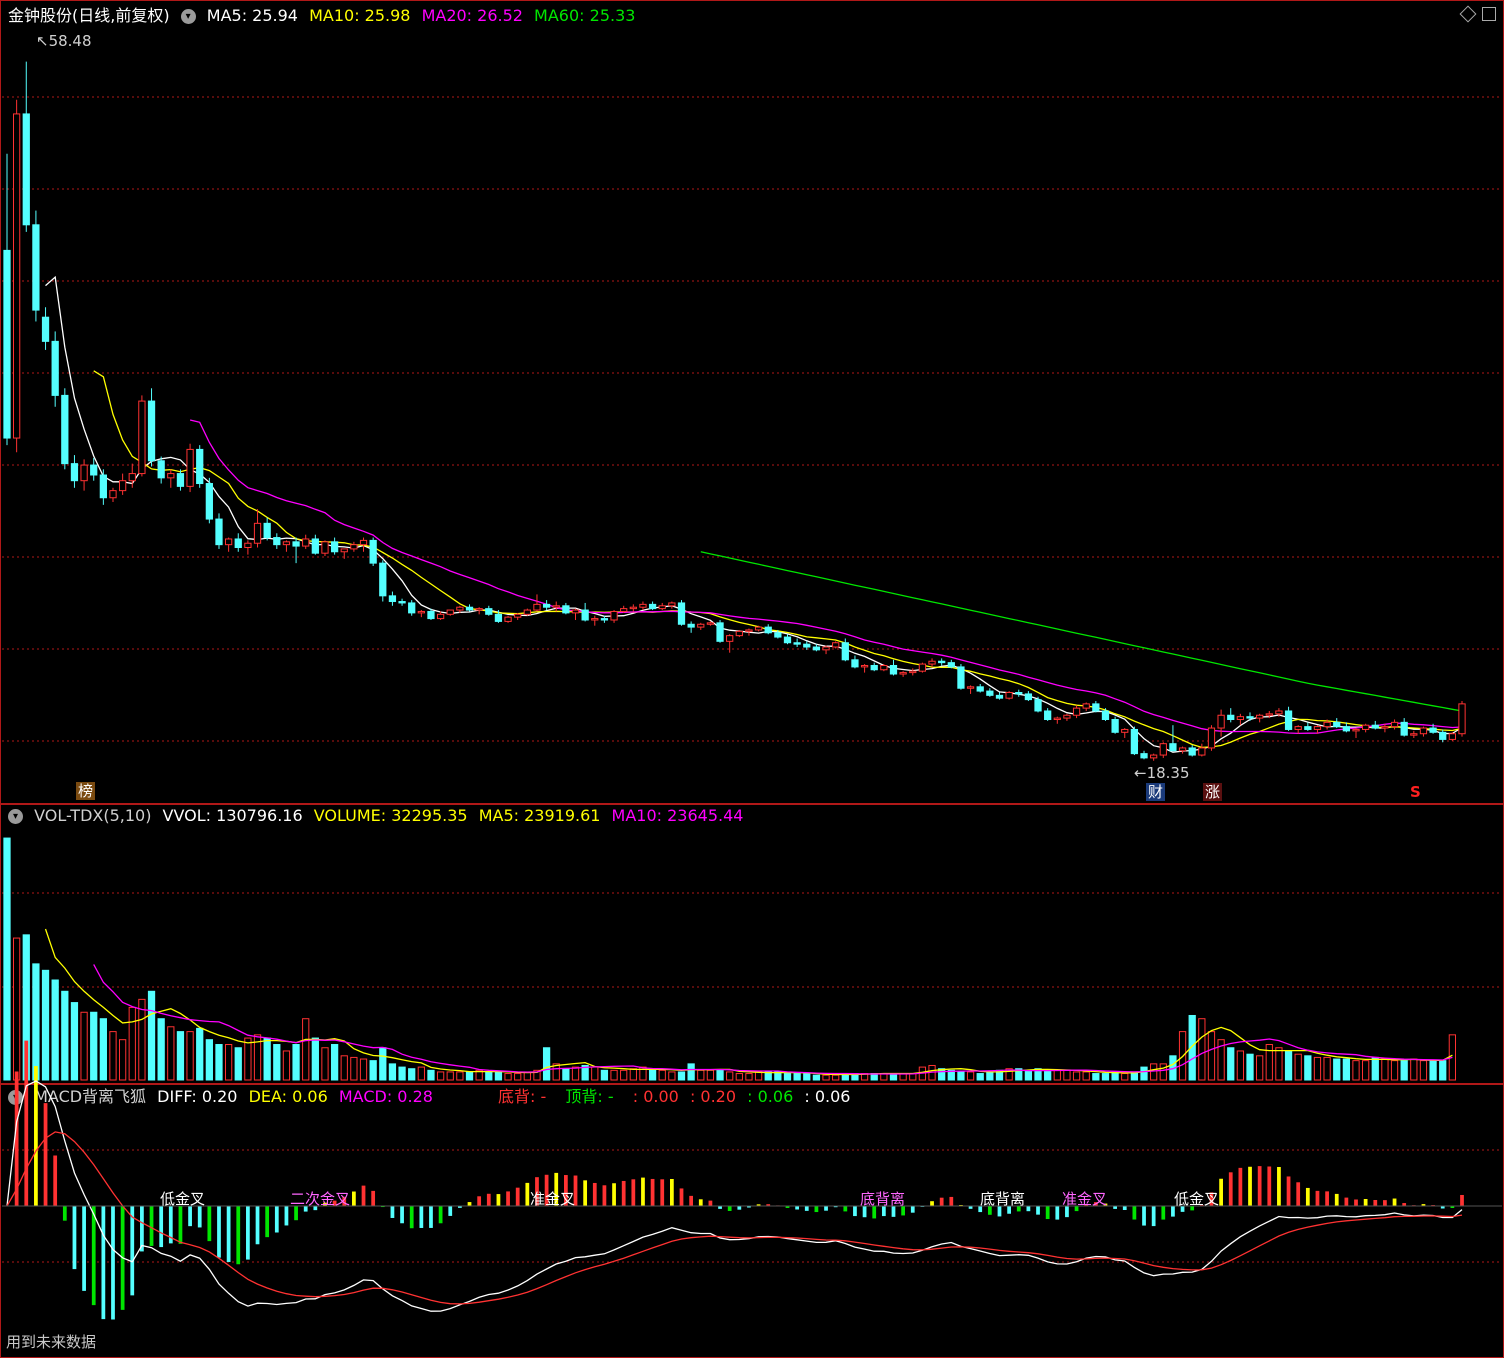 The height and width of the screenshot is (1358, 1504). Describe the element at coordinates (1213, 792) in the screenshot. I see `zhang-tag: 涨` at that location.